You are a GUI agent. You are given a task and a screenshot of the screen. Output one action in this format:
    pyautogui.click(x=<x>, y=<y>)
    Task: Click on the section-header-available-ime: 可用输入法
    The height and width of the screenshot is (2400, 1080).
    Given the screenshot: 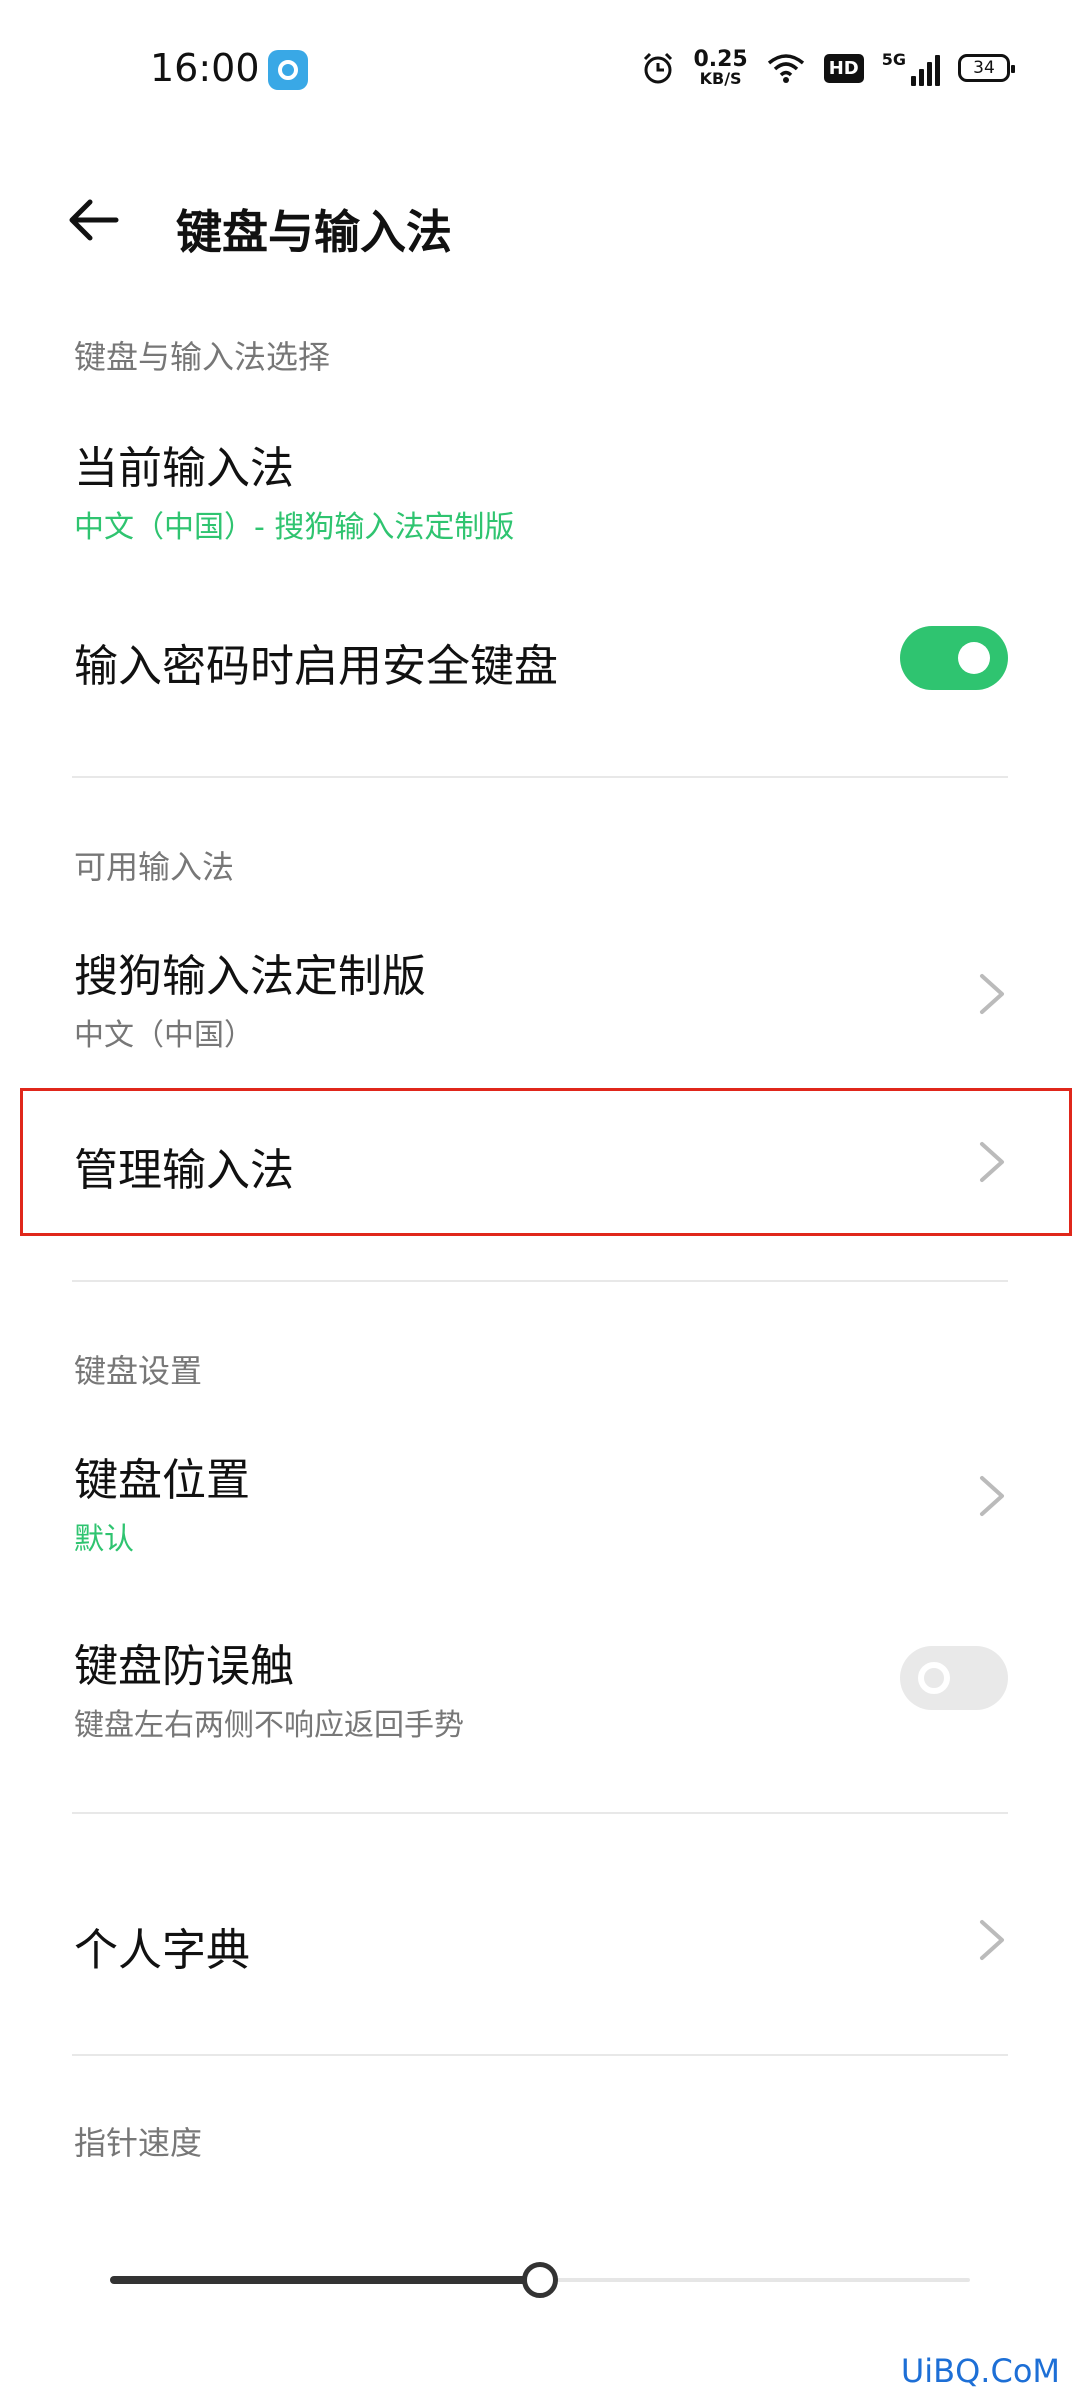 What is the action you would take?
    pyautogui.click(x=154, y=867)
    